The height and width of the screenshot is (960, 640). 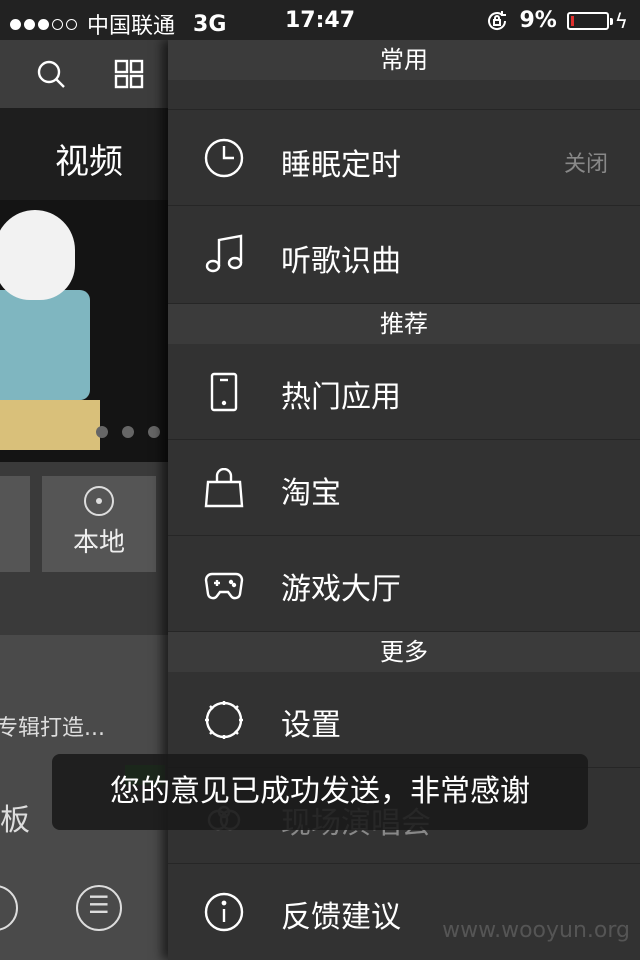 I want to click on toast-message: 您的意见已成功发送，非常感谢, so click(x=320, y=792).